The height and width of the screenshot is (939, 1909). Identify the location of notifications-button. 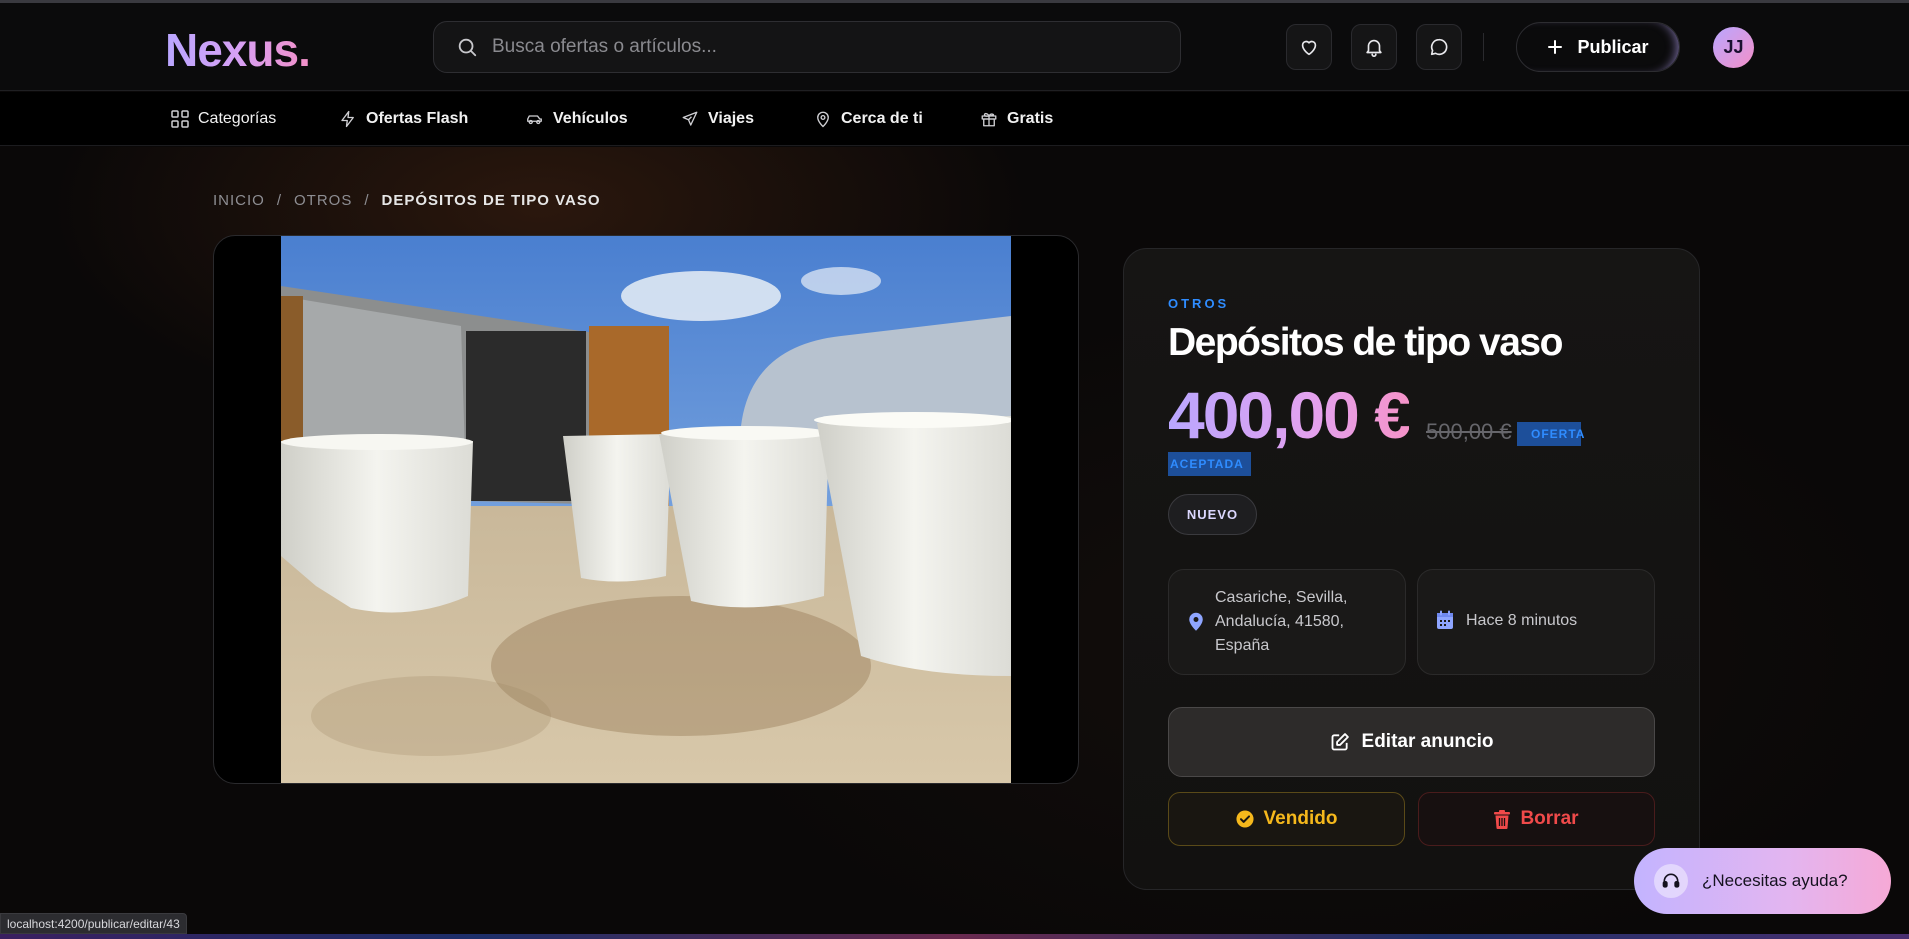
(1374, 47).